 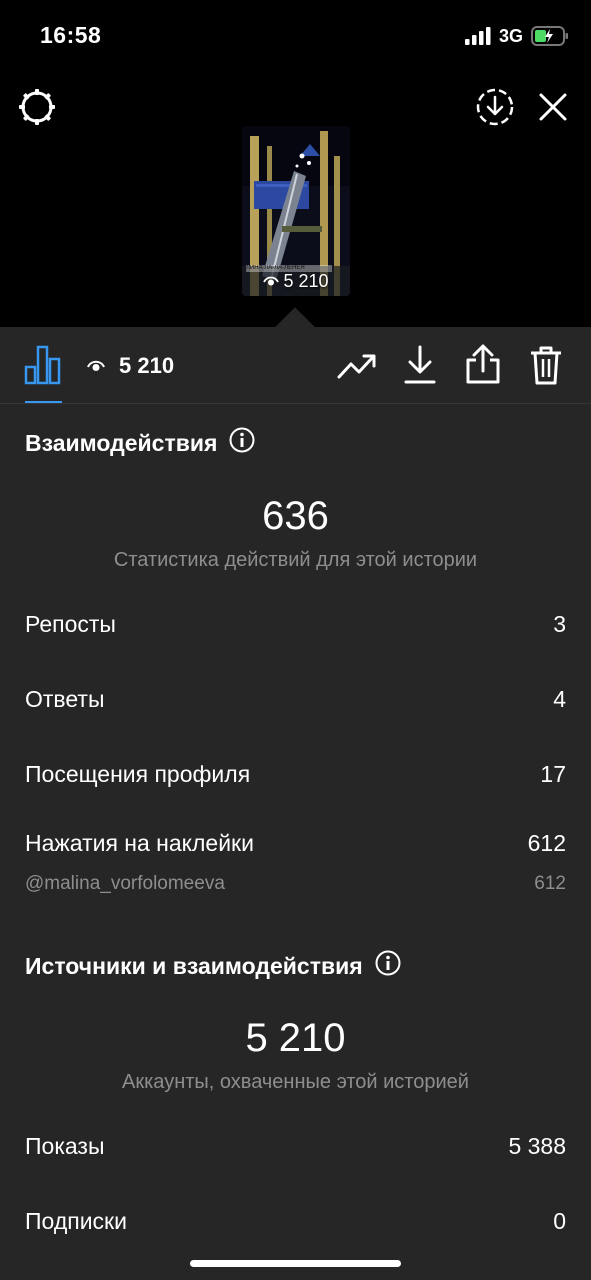 What do you see at coordinates (495, 107) in the screenshot?
I see `download-circle-icon` at bounding box center [495, 107].